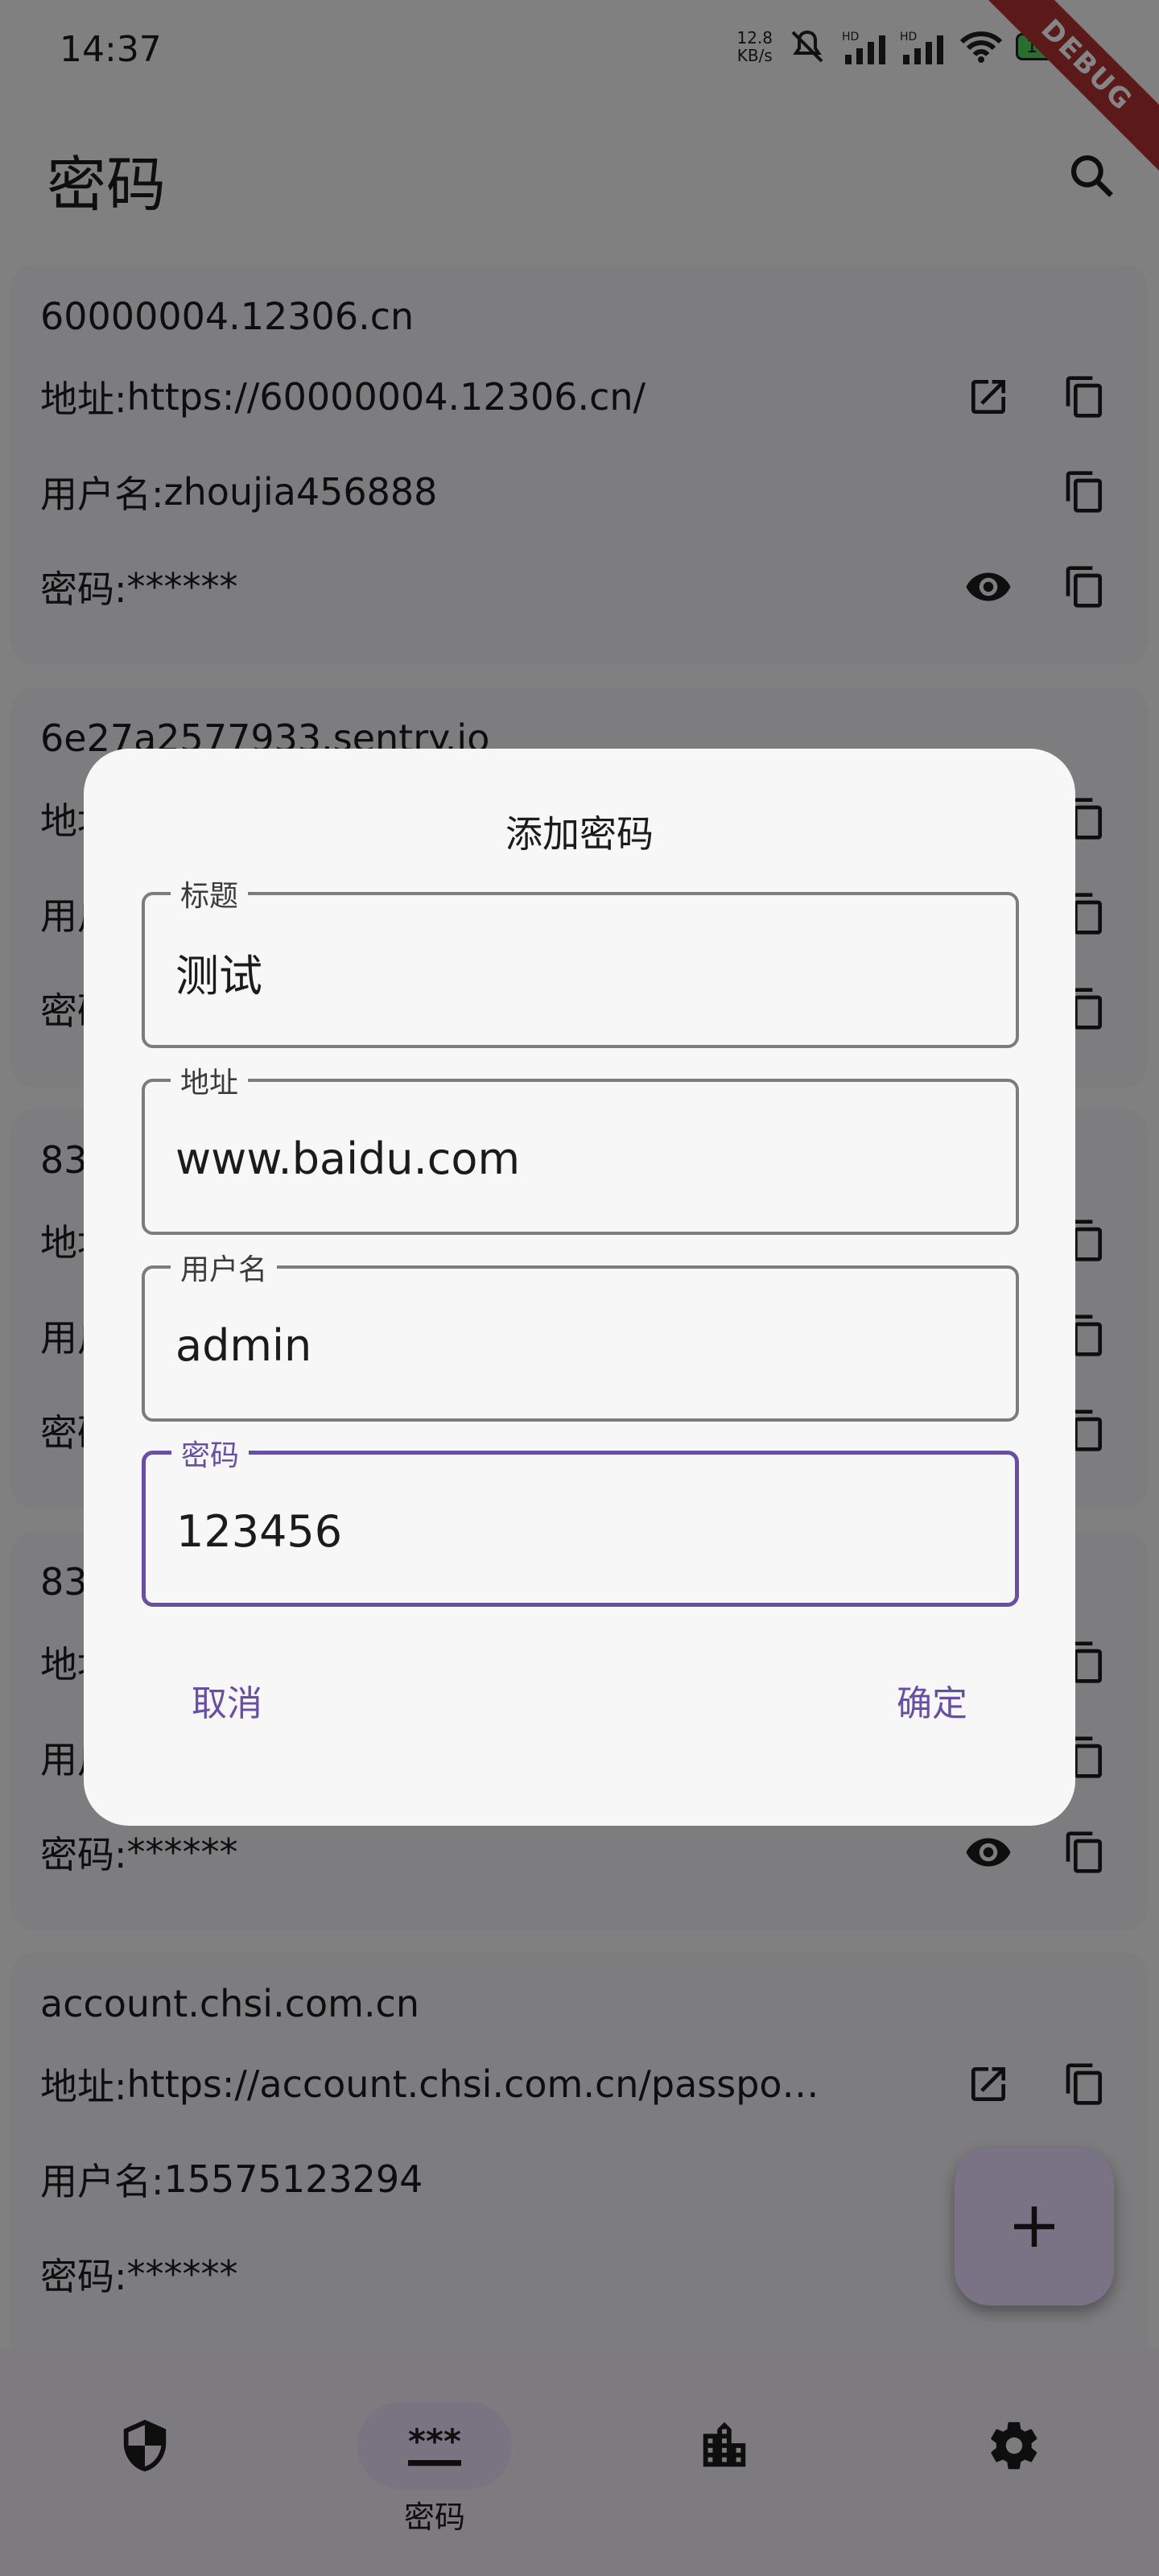  I want to click on address-field: 地址, so click(580, 1147).